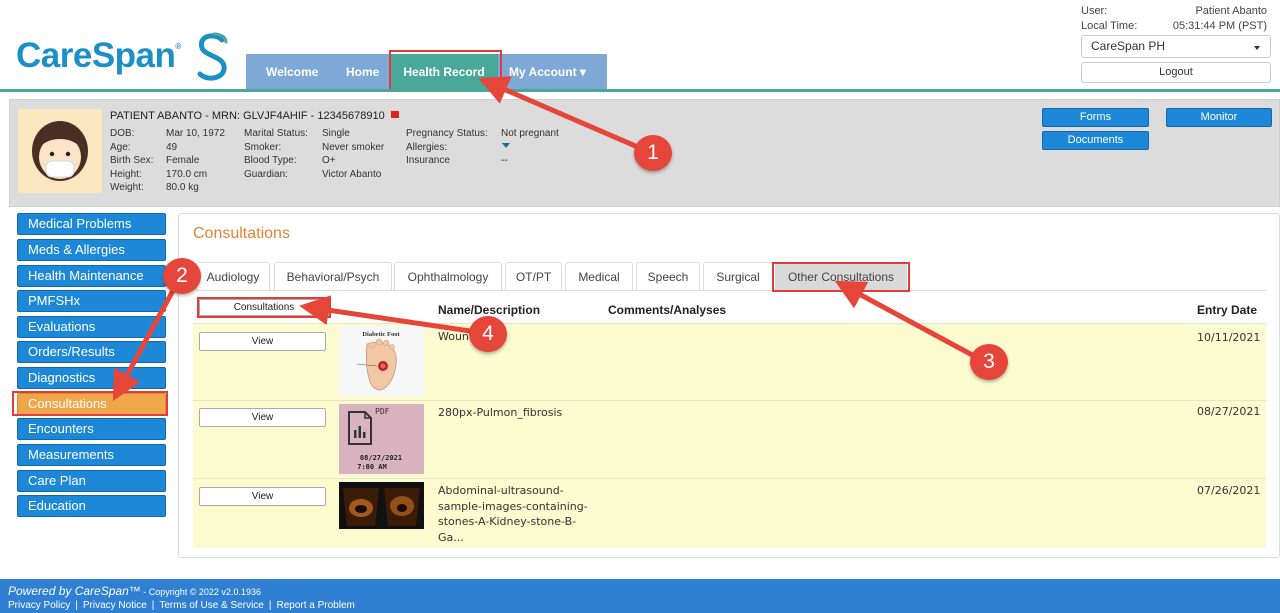 This screenshot has width=1280, height=613. What do you see at coordinates (241, 233) in the screenshot?
I see `page-title: Consultations` at bounding box center [241, 233].